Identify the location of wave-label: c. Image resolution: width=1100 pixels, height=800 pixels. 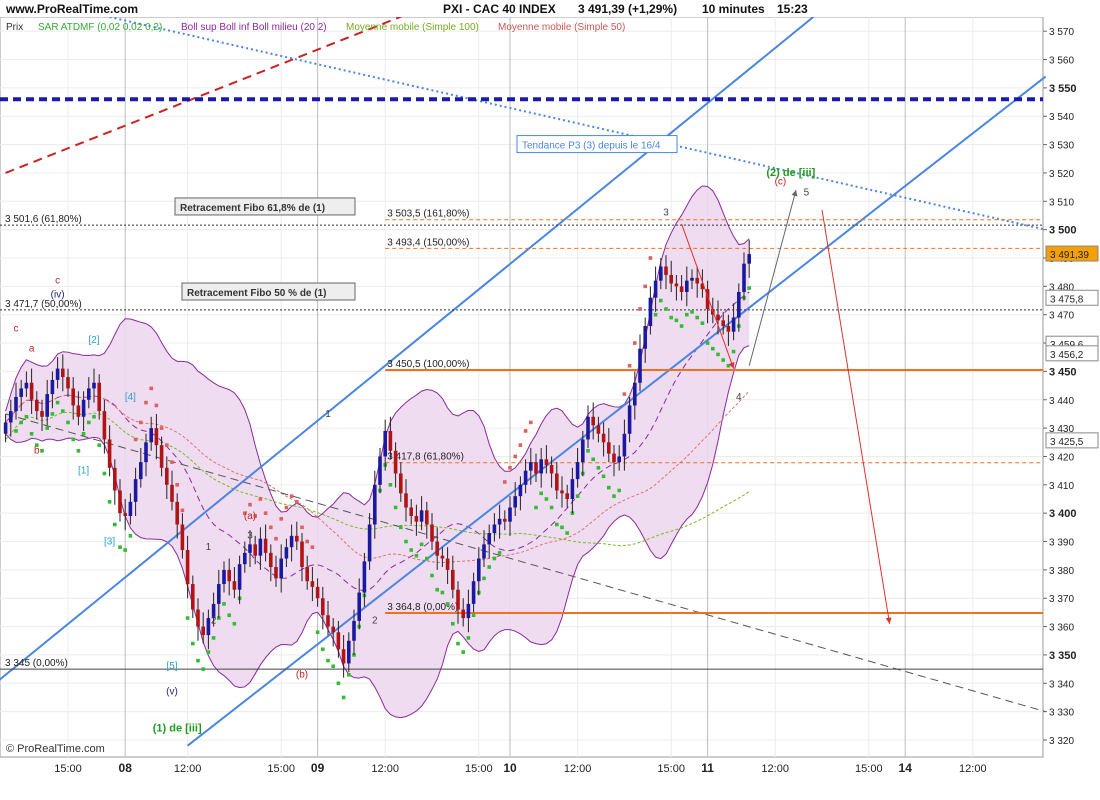
(57, 281).